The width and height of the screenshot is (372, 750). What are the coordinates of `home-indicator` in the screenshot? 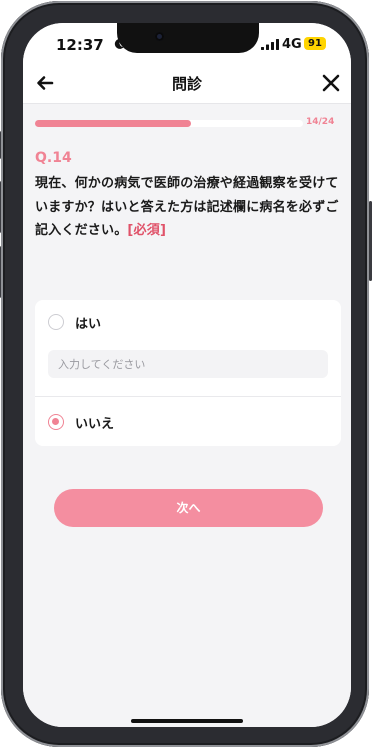 It's located at (187, 721).